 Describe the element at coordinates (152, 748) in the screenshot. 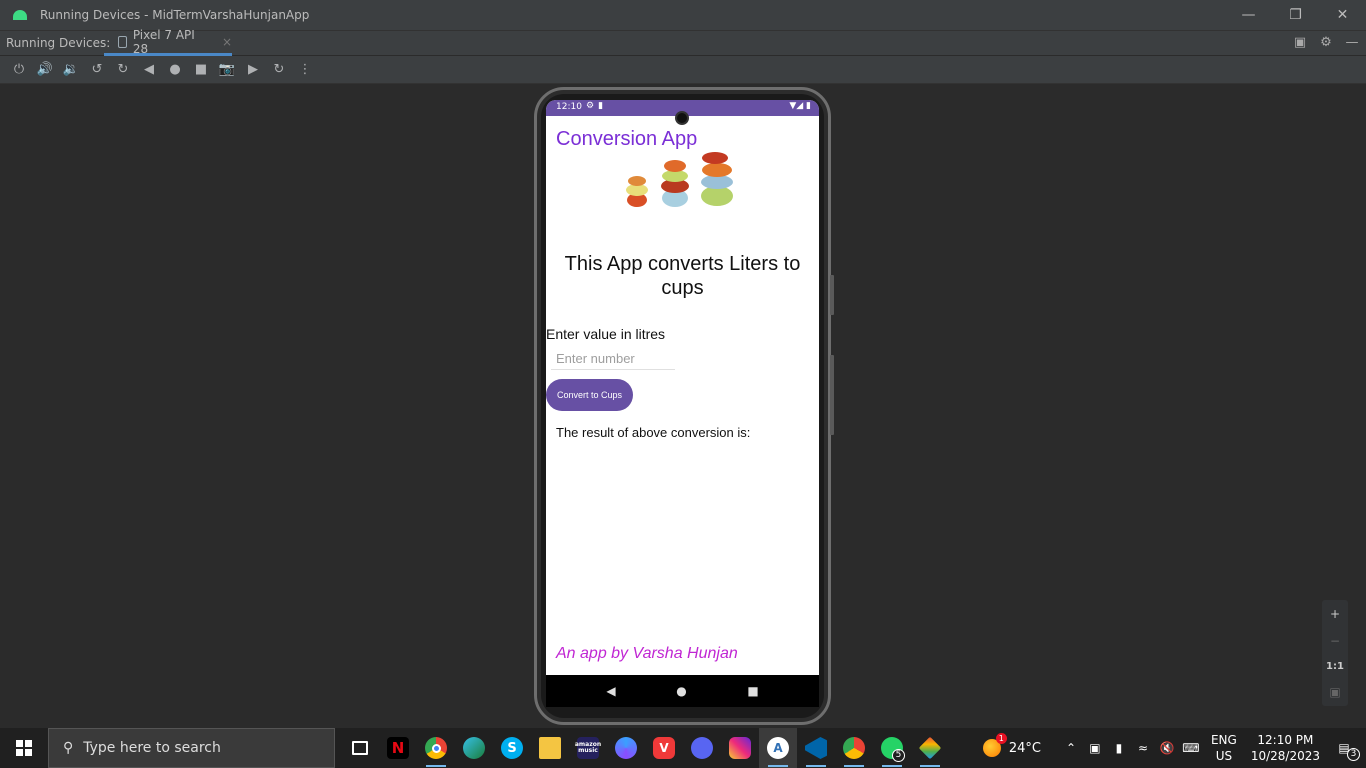

I see `search-placeholder: Type here to search` at that location.